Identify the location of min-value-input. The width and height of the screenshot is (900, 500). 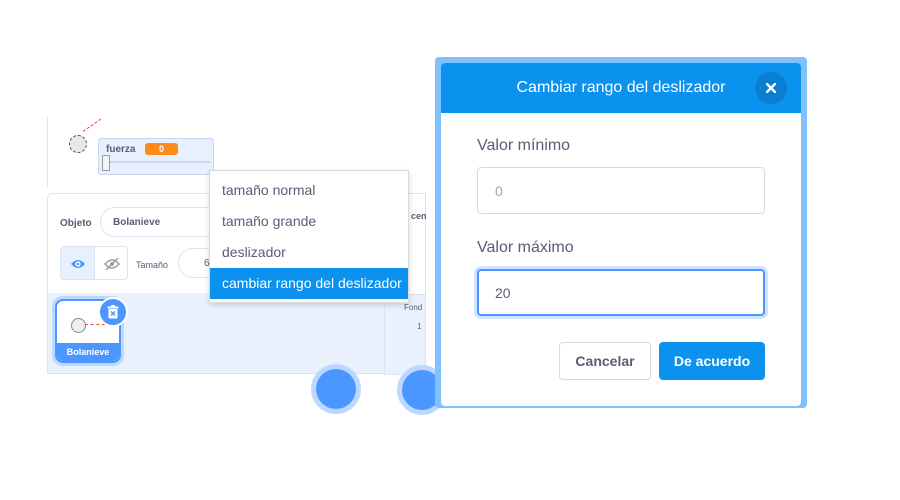
(621, 190).